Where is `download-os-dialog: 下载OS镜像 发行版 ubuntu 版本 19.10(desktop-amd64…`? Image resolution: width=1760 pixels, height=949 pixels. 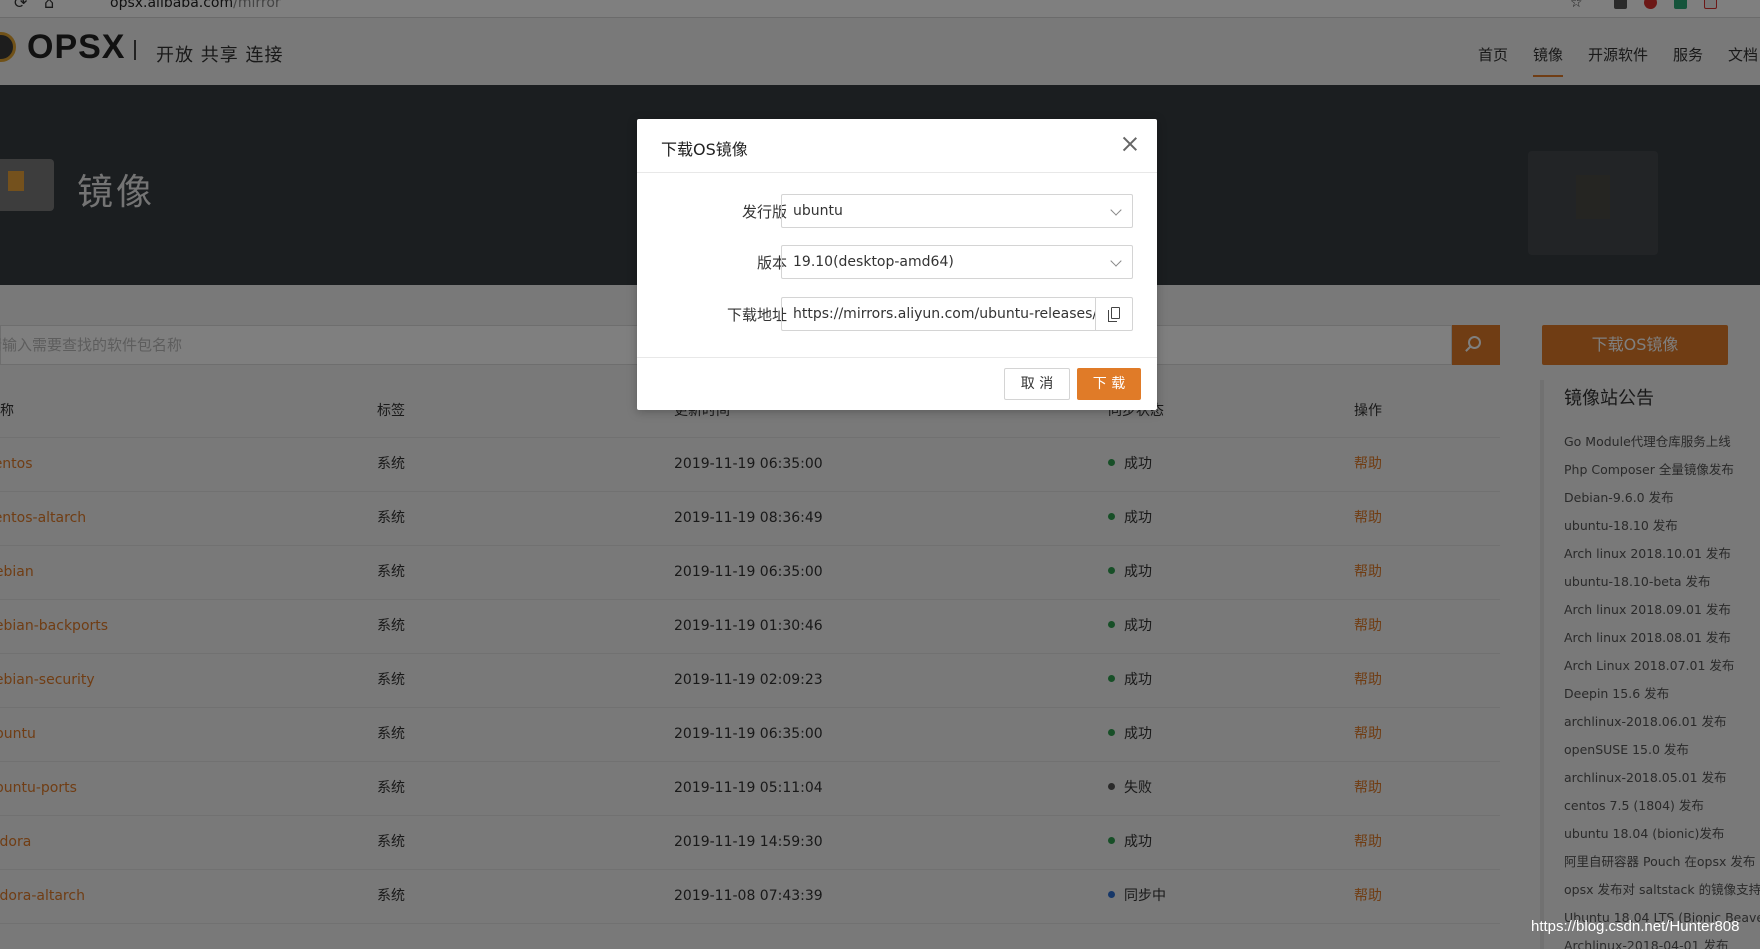
download-os-dialog: 下载OS镜像 发行版 ubuntu 版本 19.10(desktop-amd64… is located at coordinates (897, 264).